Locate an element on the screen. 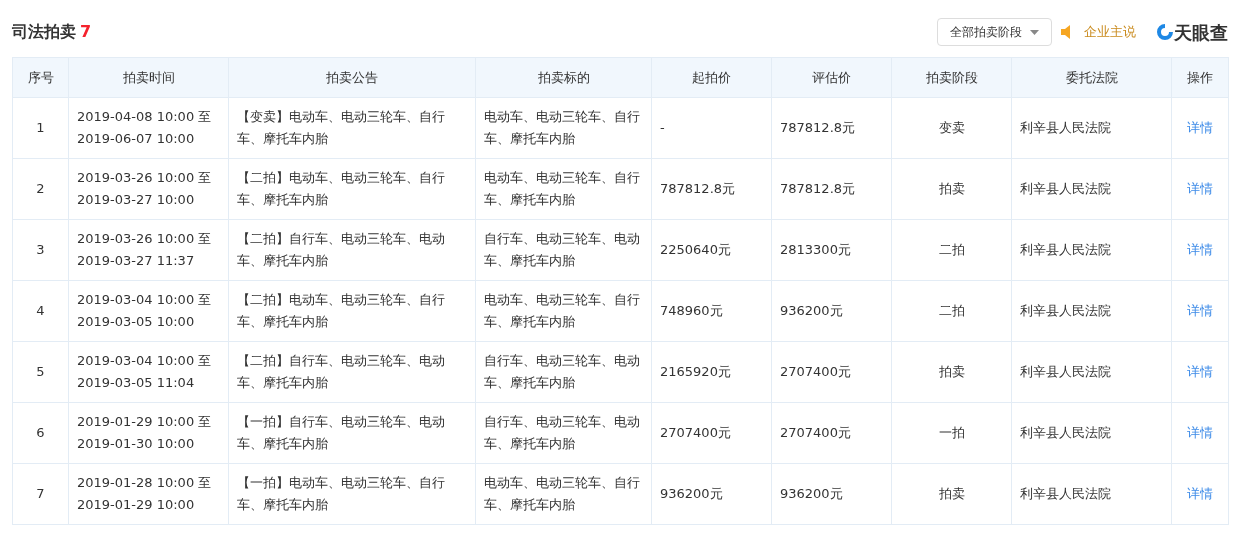 This screenshot has height=544, width=1240. starting-price: 936200元 is located at coordinates (691, 493).